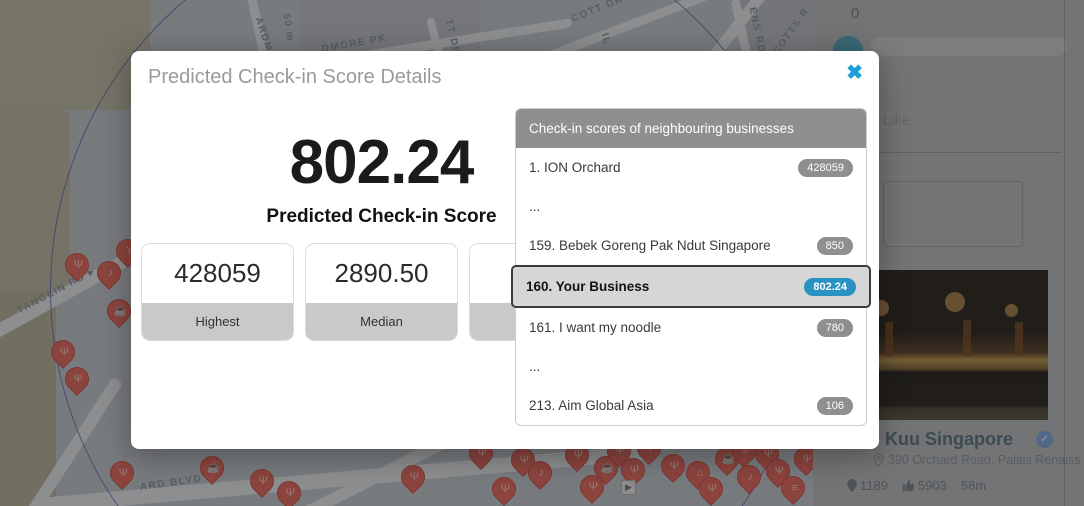  Describe the element at coordinates (691, 327) in the screenshot. I see `list-item: 161. I want my noodle 780` at that location.